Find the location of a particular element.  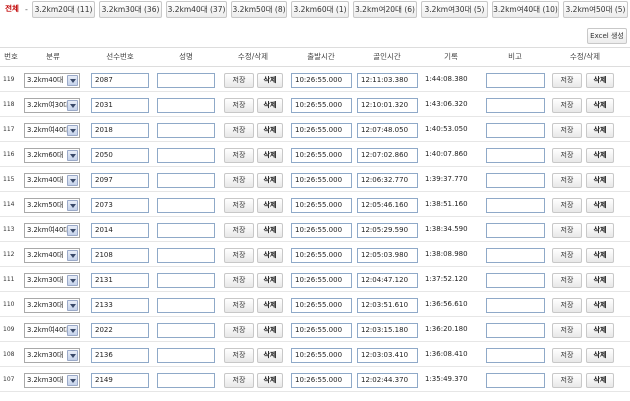

bib-number-input: 2097 is located at coordinates (120, 180).